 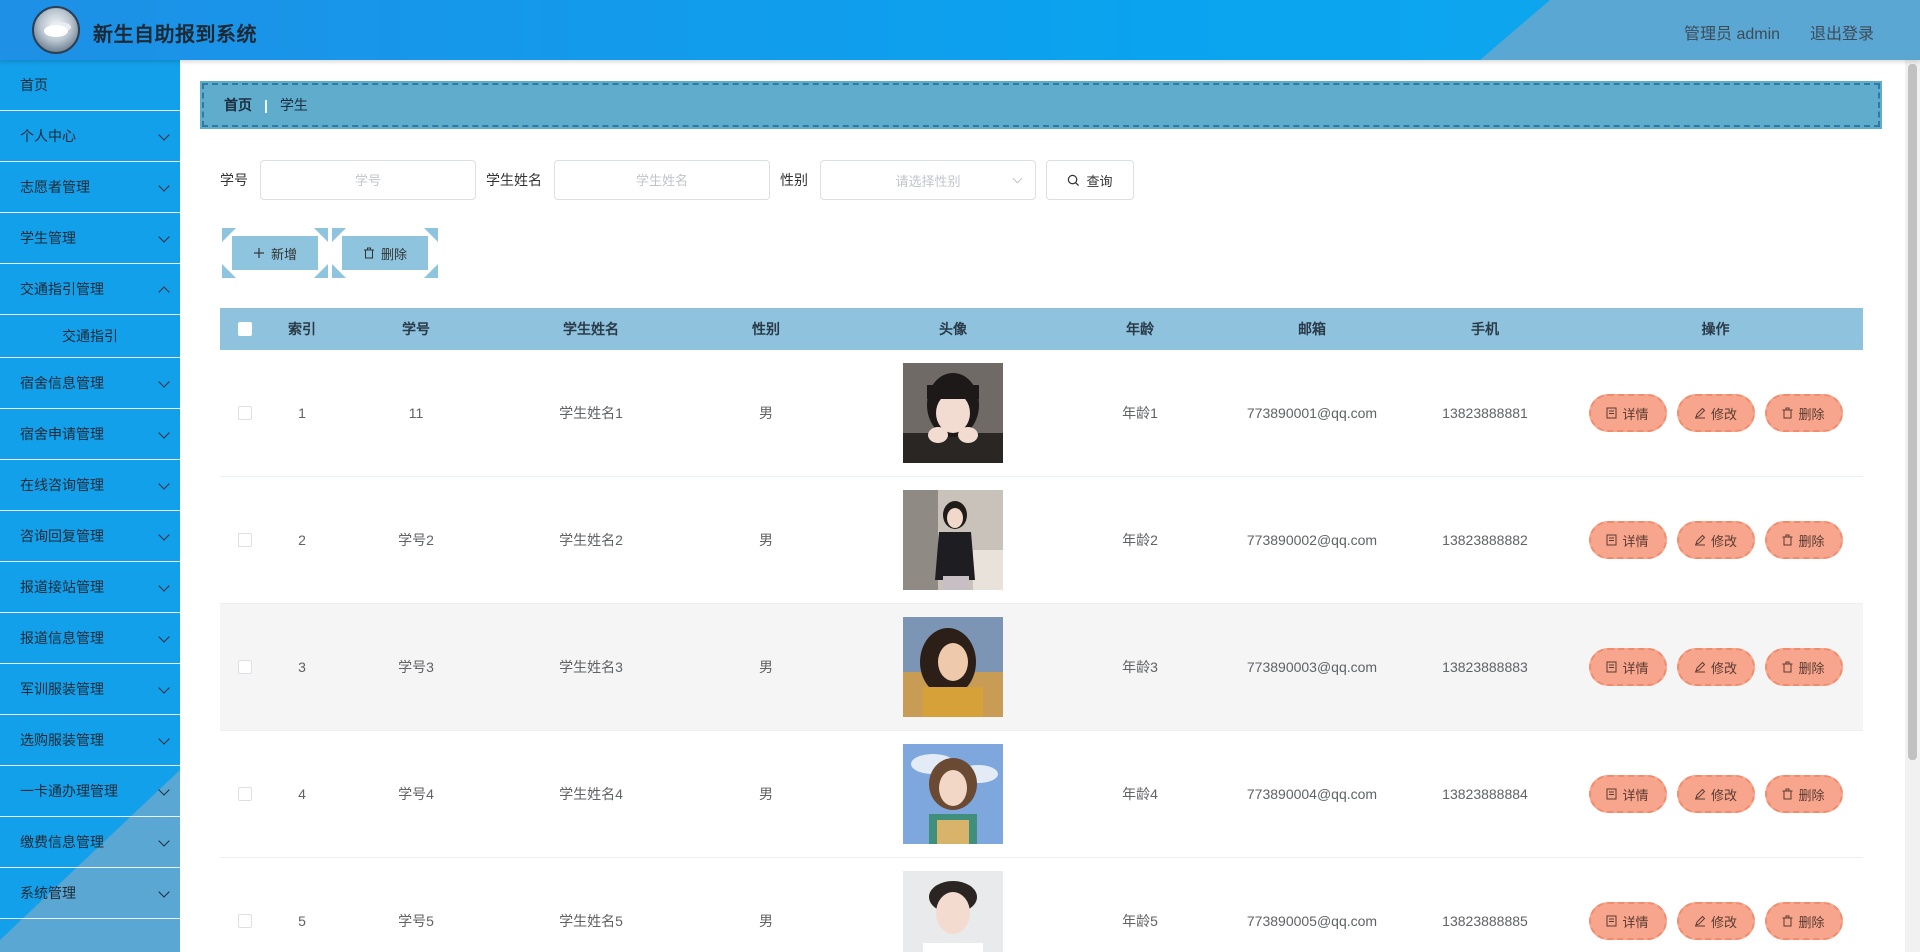 What do you see at coordinates (662, 180) in the screenshot?
I see `student-name-input` at bounding box center [662, 180].